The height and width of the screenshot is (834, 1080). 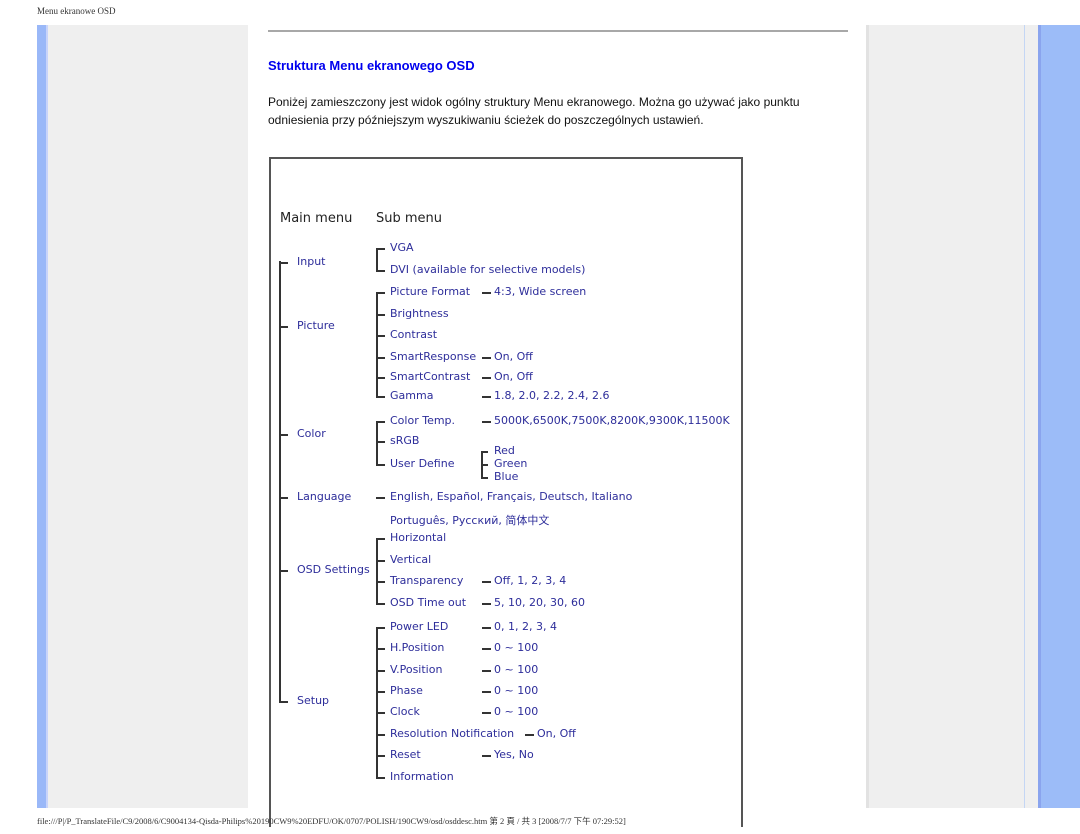 I want to click on submenu-item: Resolution Notification, so click(x=452, y=733).